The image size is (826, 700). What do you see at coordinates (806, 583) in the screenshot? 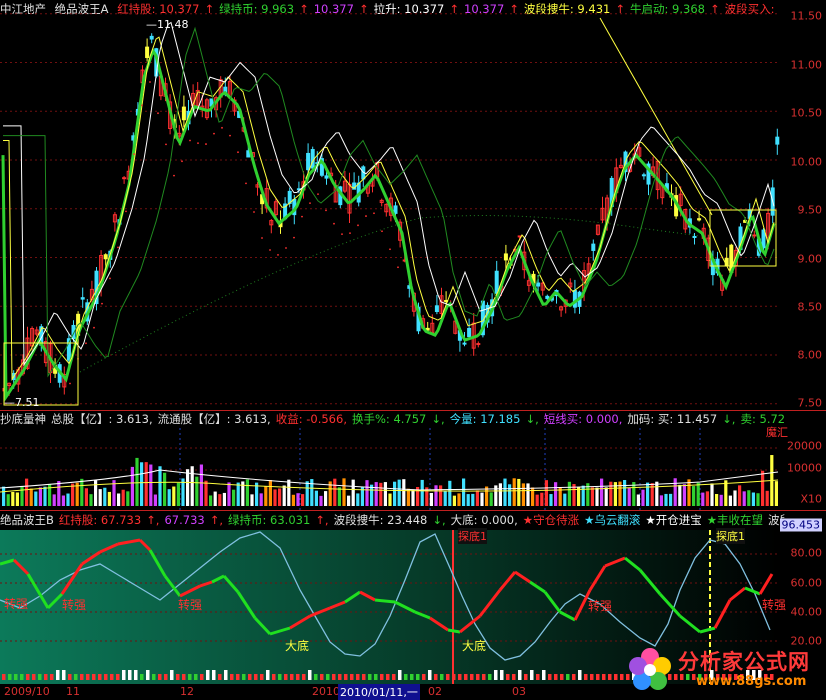
I see `axis-tick-label: 60.00` at bounding box center [806, 583].